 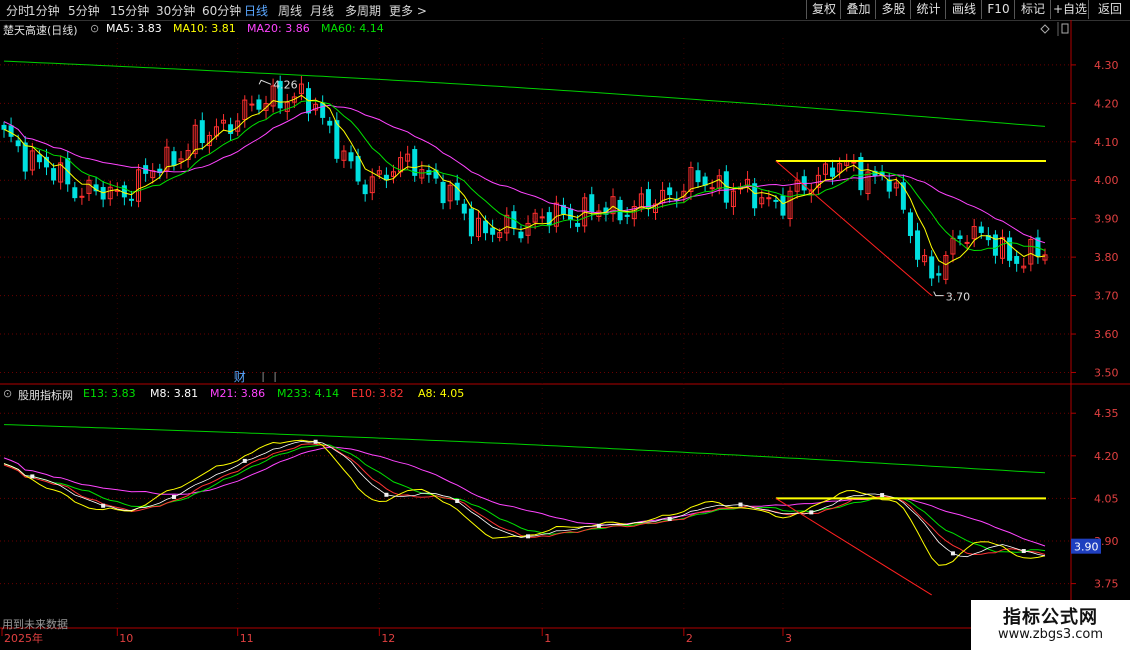 What do you see at coordinates (322, 10) in the screenshot?
I see `tab-8: 月线` at bounding box center [322, 10].